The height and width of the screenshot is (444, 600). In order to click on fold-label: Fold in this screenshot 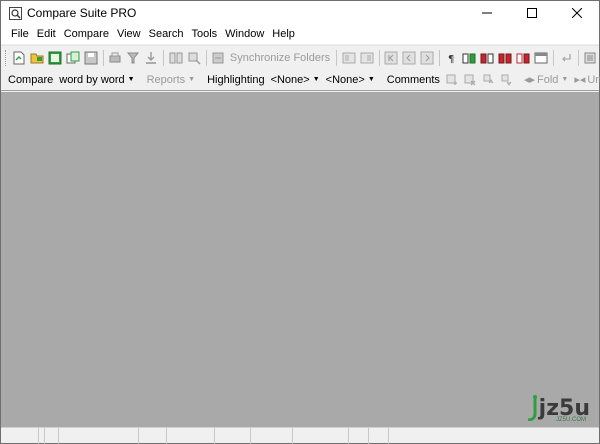, I will do `click(547, 79)`.